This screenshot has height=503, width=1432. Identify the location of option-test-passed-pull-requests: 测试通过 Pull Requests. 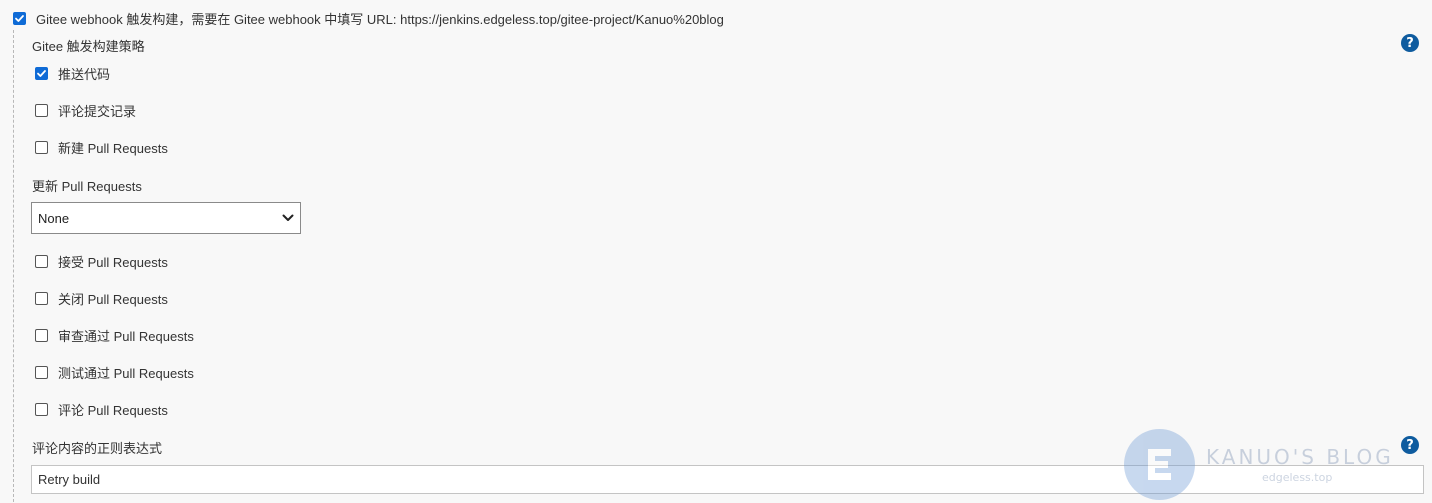
(114, 372).